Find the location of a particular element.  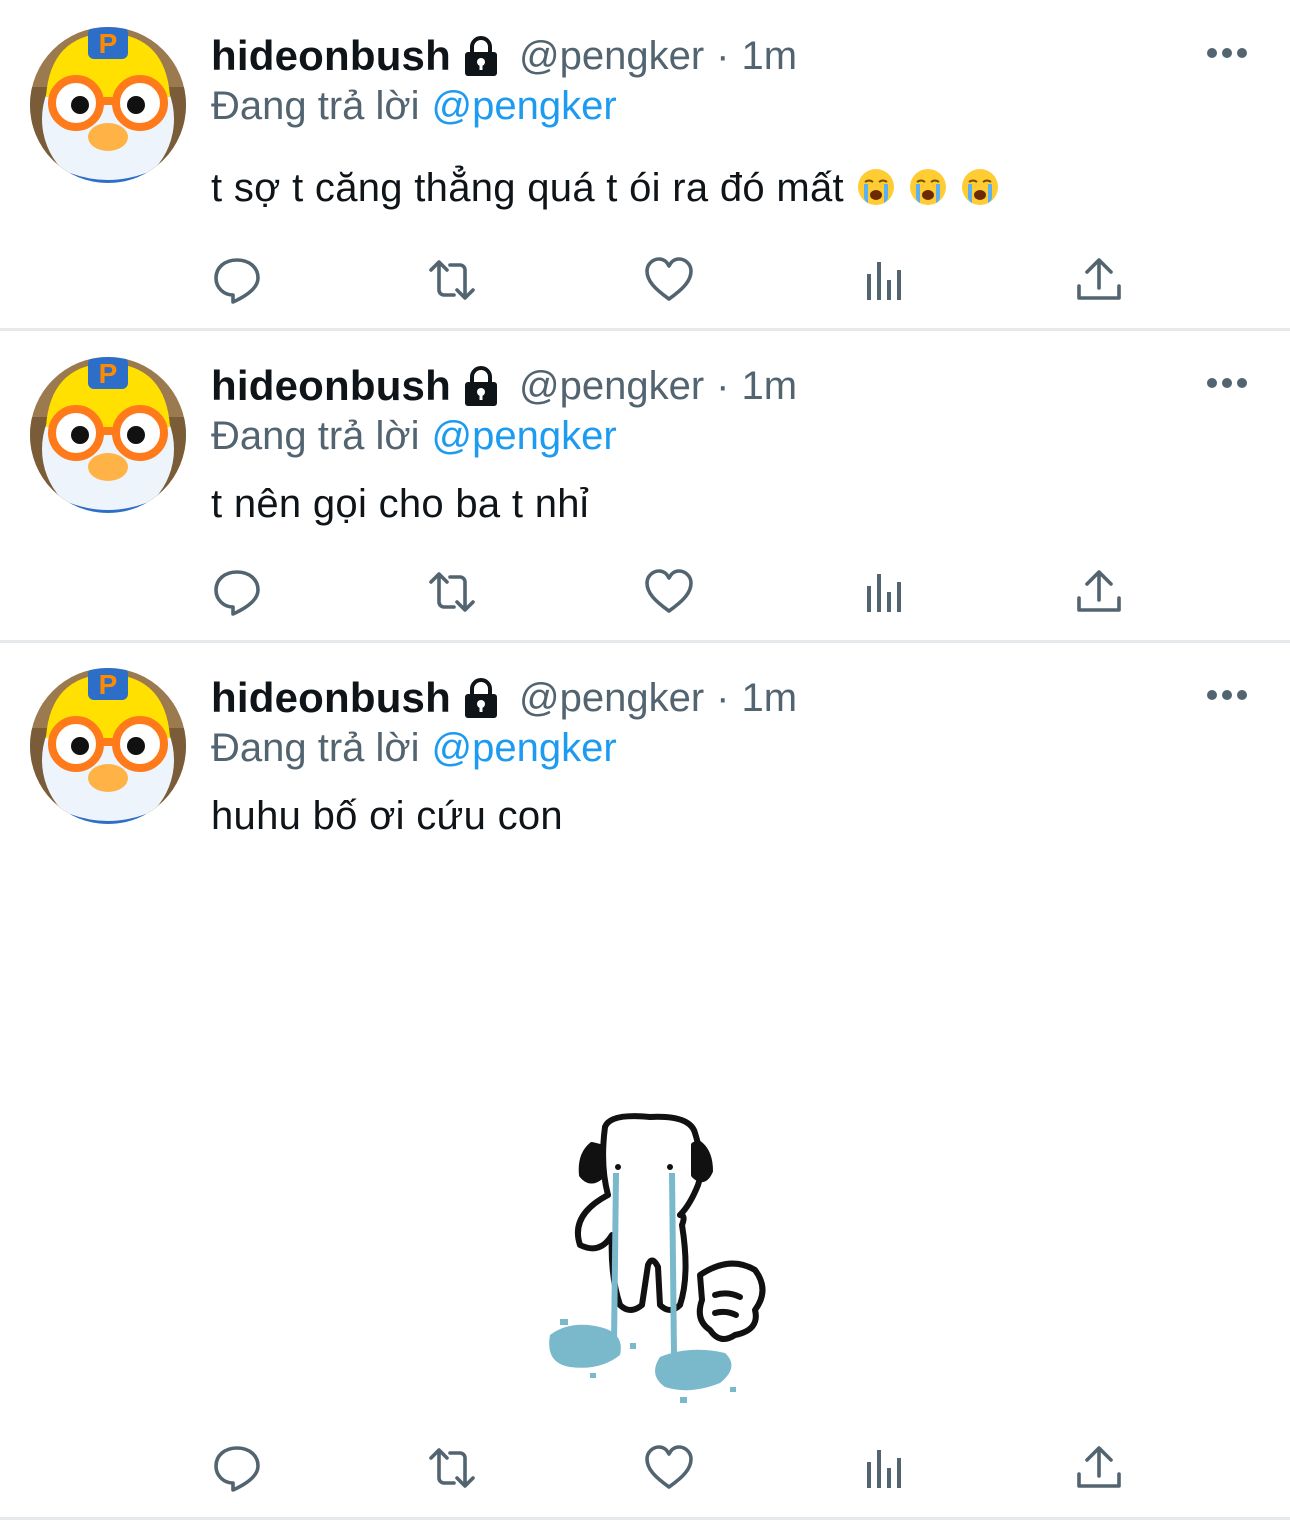

tweet-text-content: t nên gọi cho ba t nhỉ is located at coordinates (400, 504).